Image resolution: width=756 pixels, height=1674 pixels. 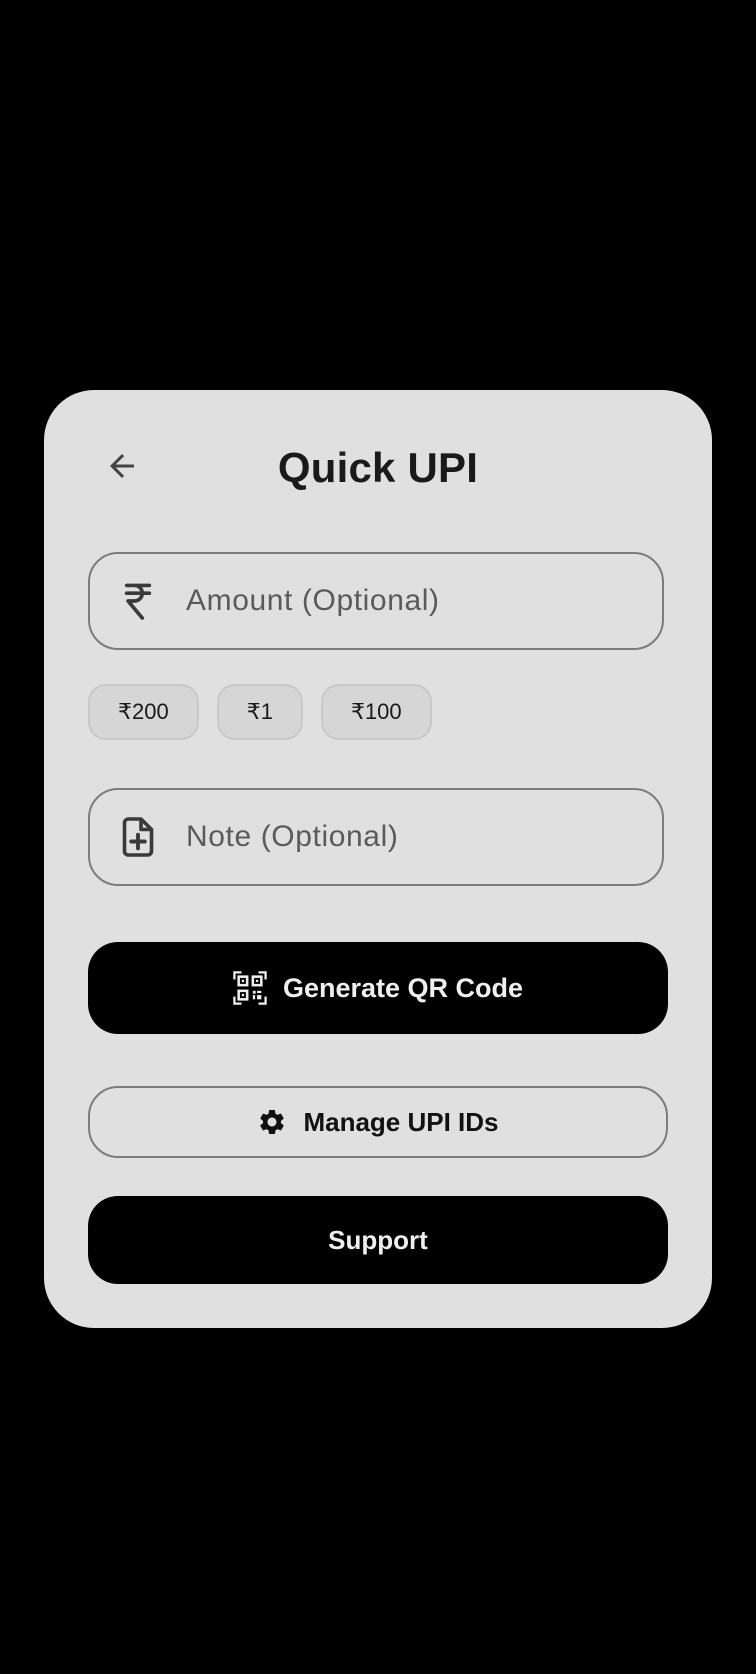 I want to click on arrow-left-icon, so click(x=122, y=468).